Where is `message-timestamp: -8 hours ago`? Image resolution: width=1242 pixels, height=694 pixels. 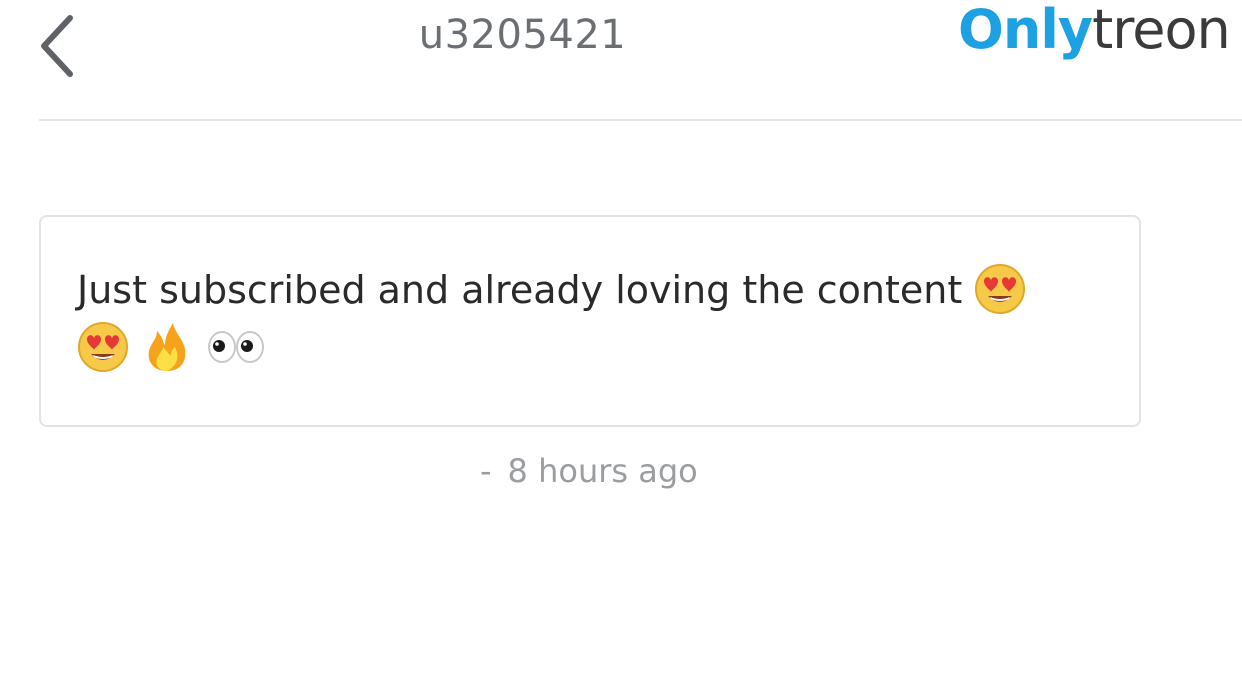
message-timestamp: -8 hours ago is located at coordinates (589, 471).